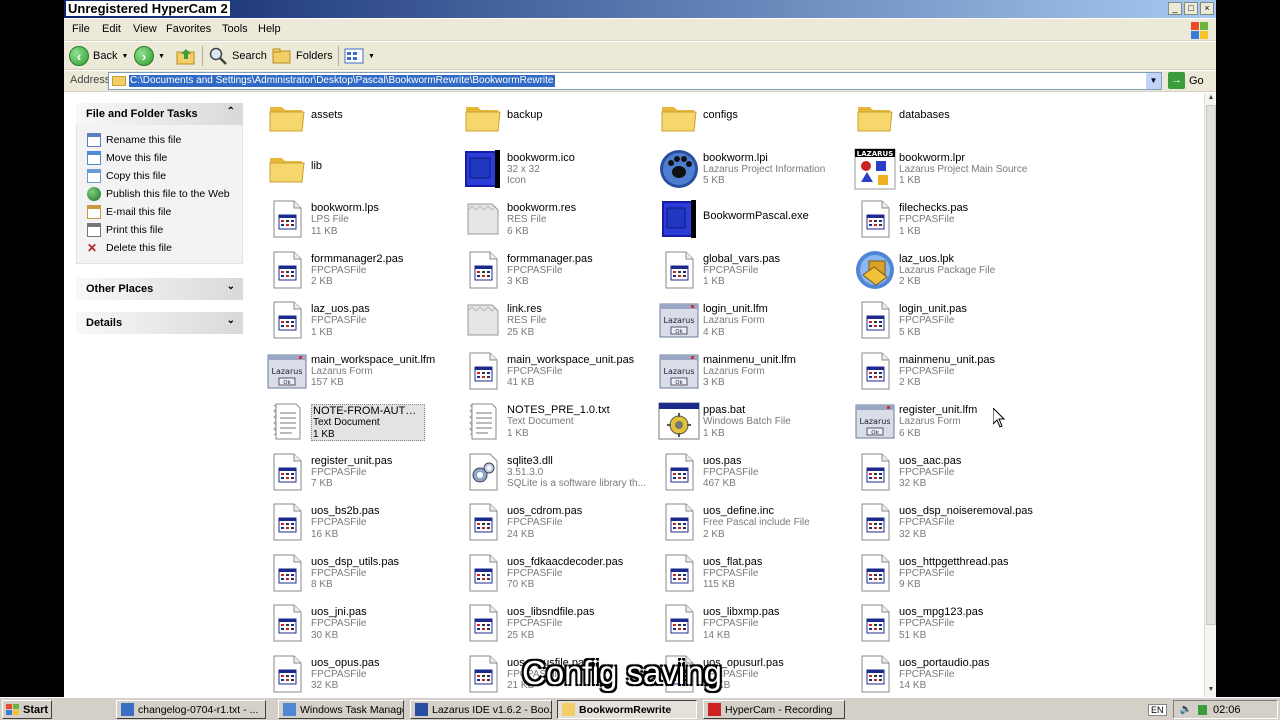  Describe the element at coordinates (355, 674) in the screenshot. I see `file-item: uos_opus.pas FPCPASFile 32 KB` at that location.